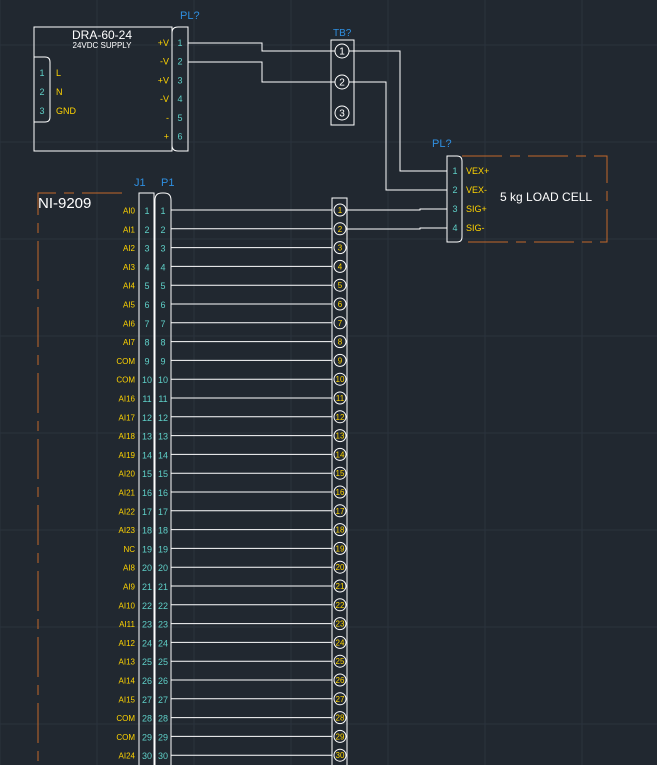 The height and width of the screenshot is (765, 657). I want to click on load-cell-pin-label: SIG+, so click(476, 209).